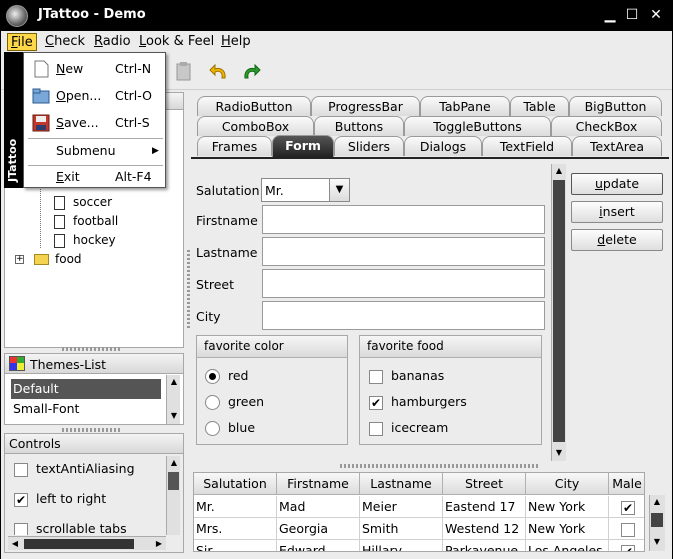  I want to click on menu-item-exit: Exit Alt-F4, so click(95, 177).